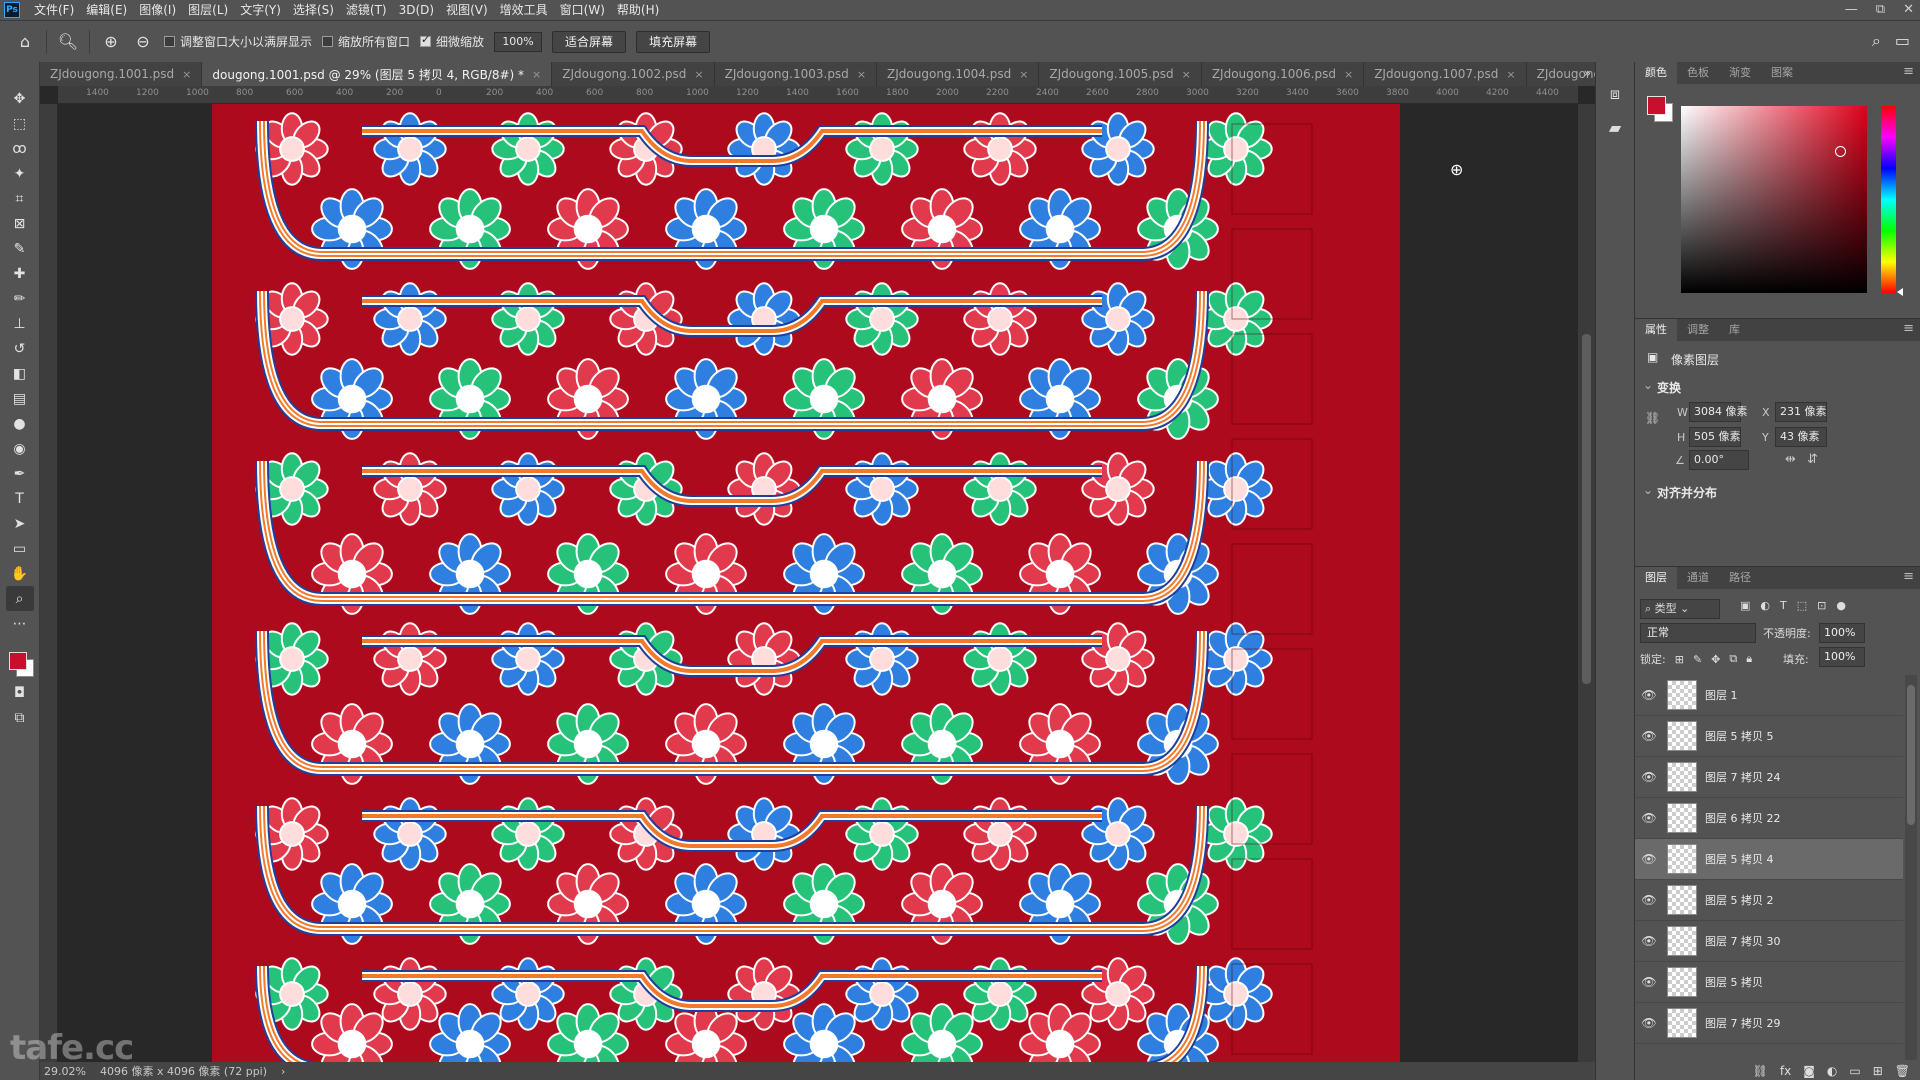 The image size is (1920, 1080). What do you see at coordinates (1687, 492) in the screenshot?
I see `align-distribute-section-title: 对齐并分布` at bounding box center [1687, 492].